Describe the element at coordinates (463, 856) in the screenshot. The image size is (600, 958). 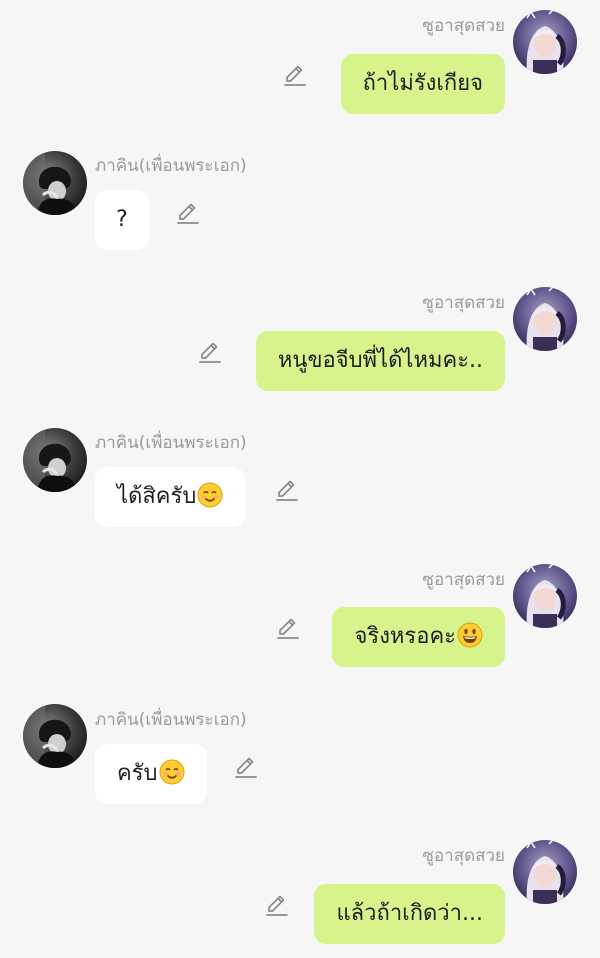
I see `sender-name: ซูอาสุดสวย` at that location.